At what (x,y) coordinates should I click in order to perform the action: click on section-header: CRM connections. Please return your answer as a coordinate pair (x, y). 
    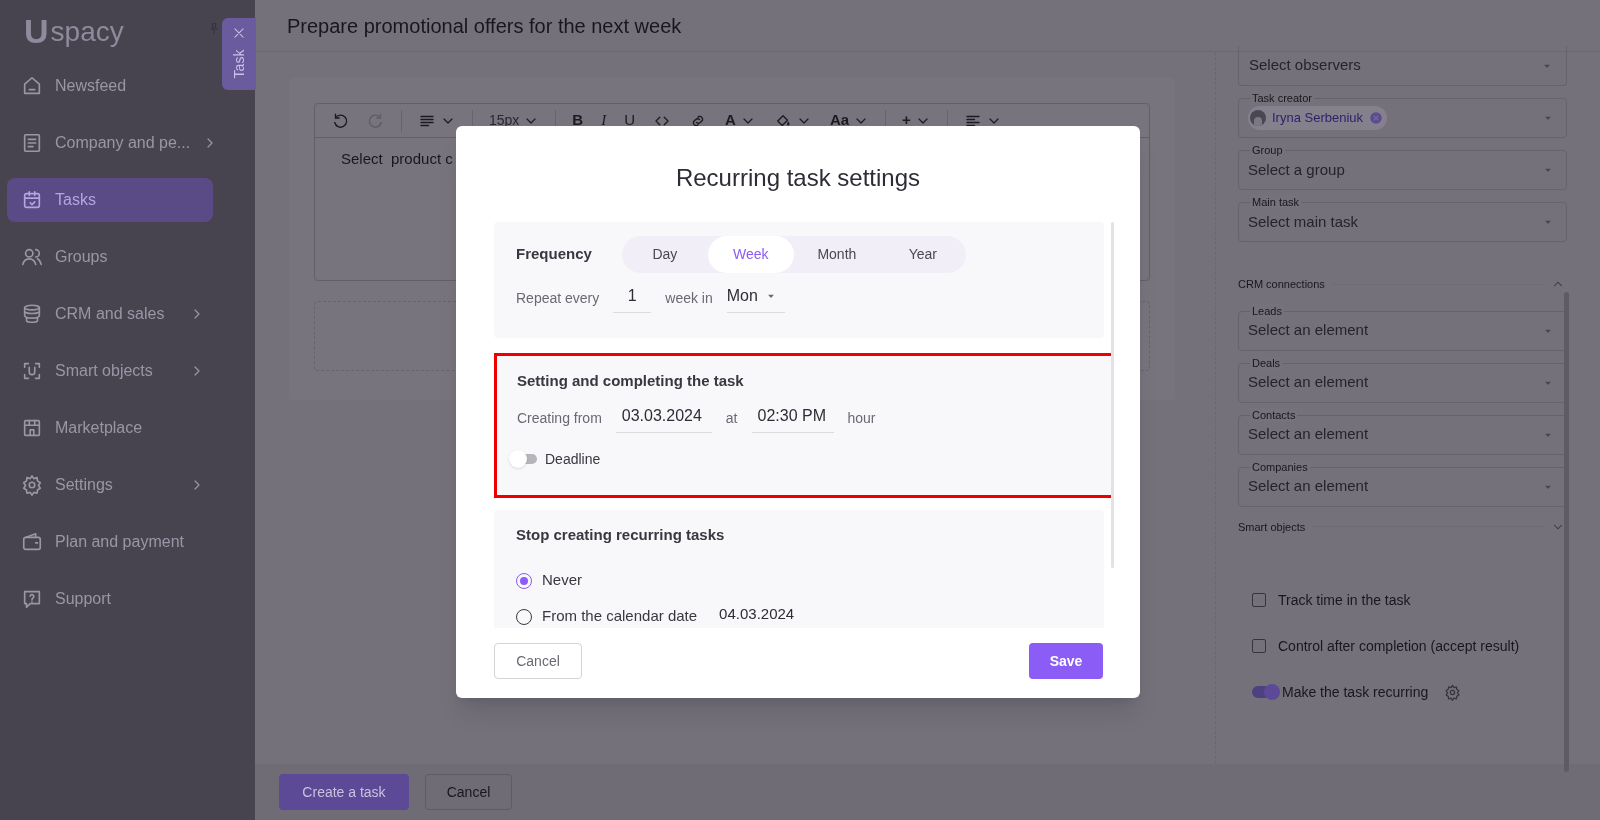
    Looking at the image, I should click on (1402, 284).